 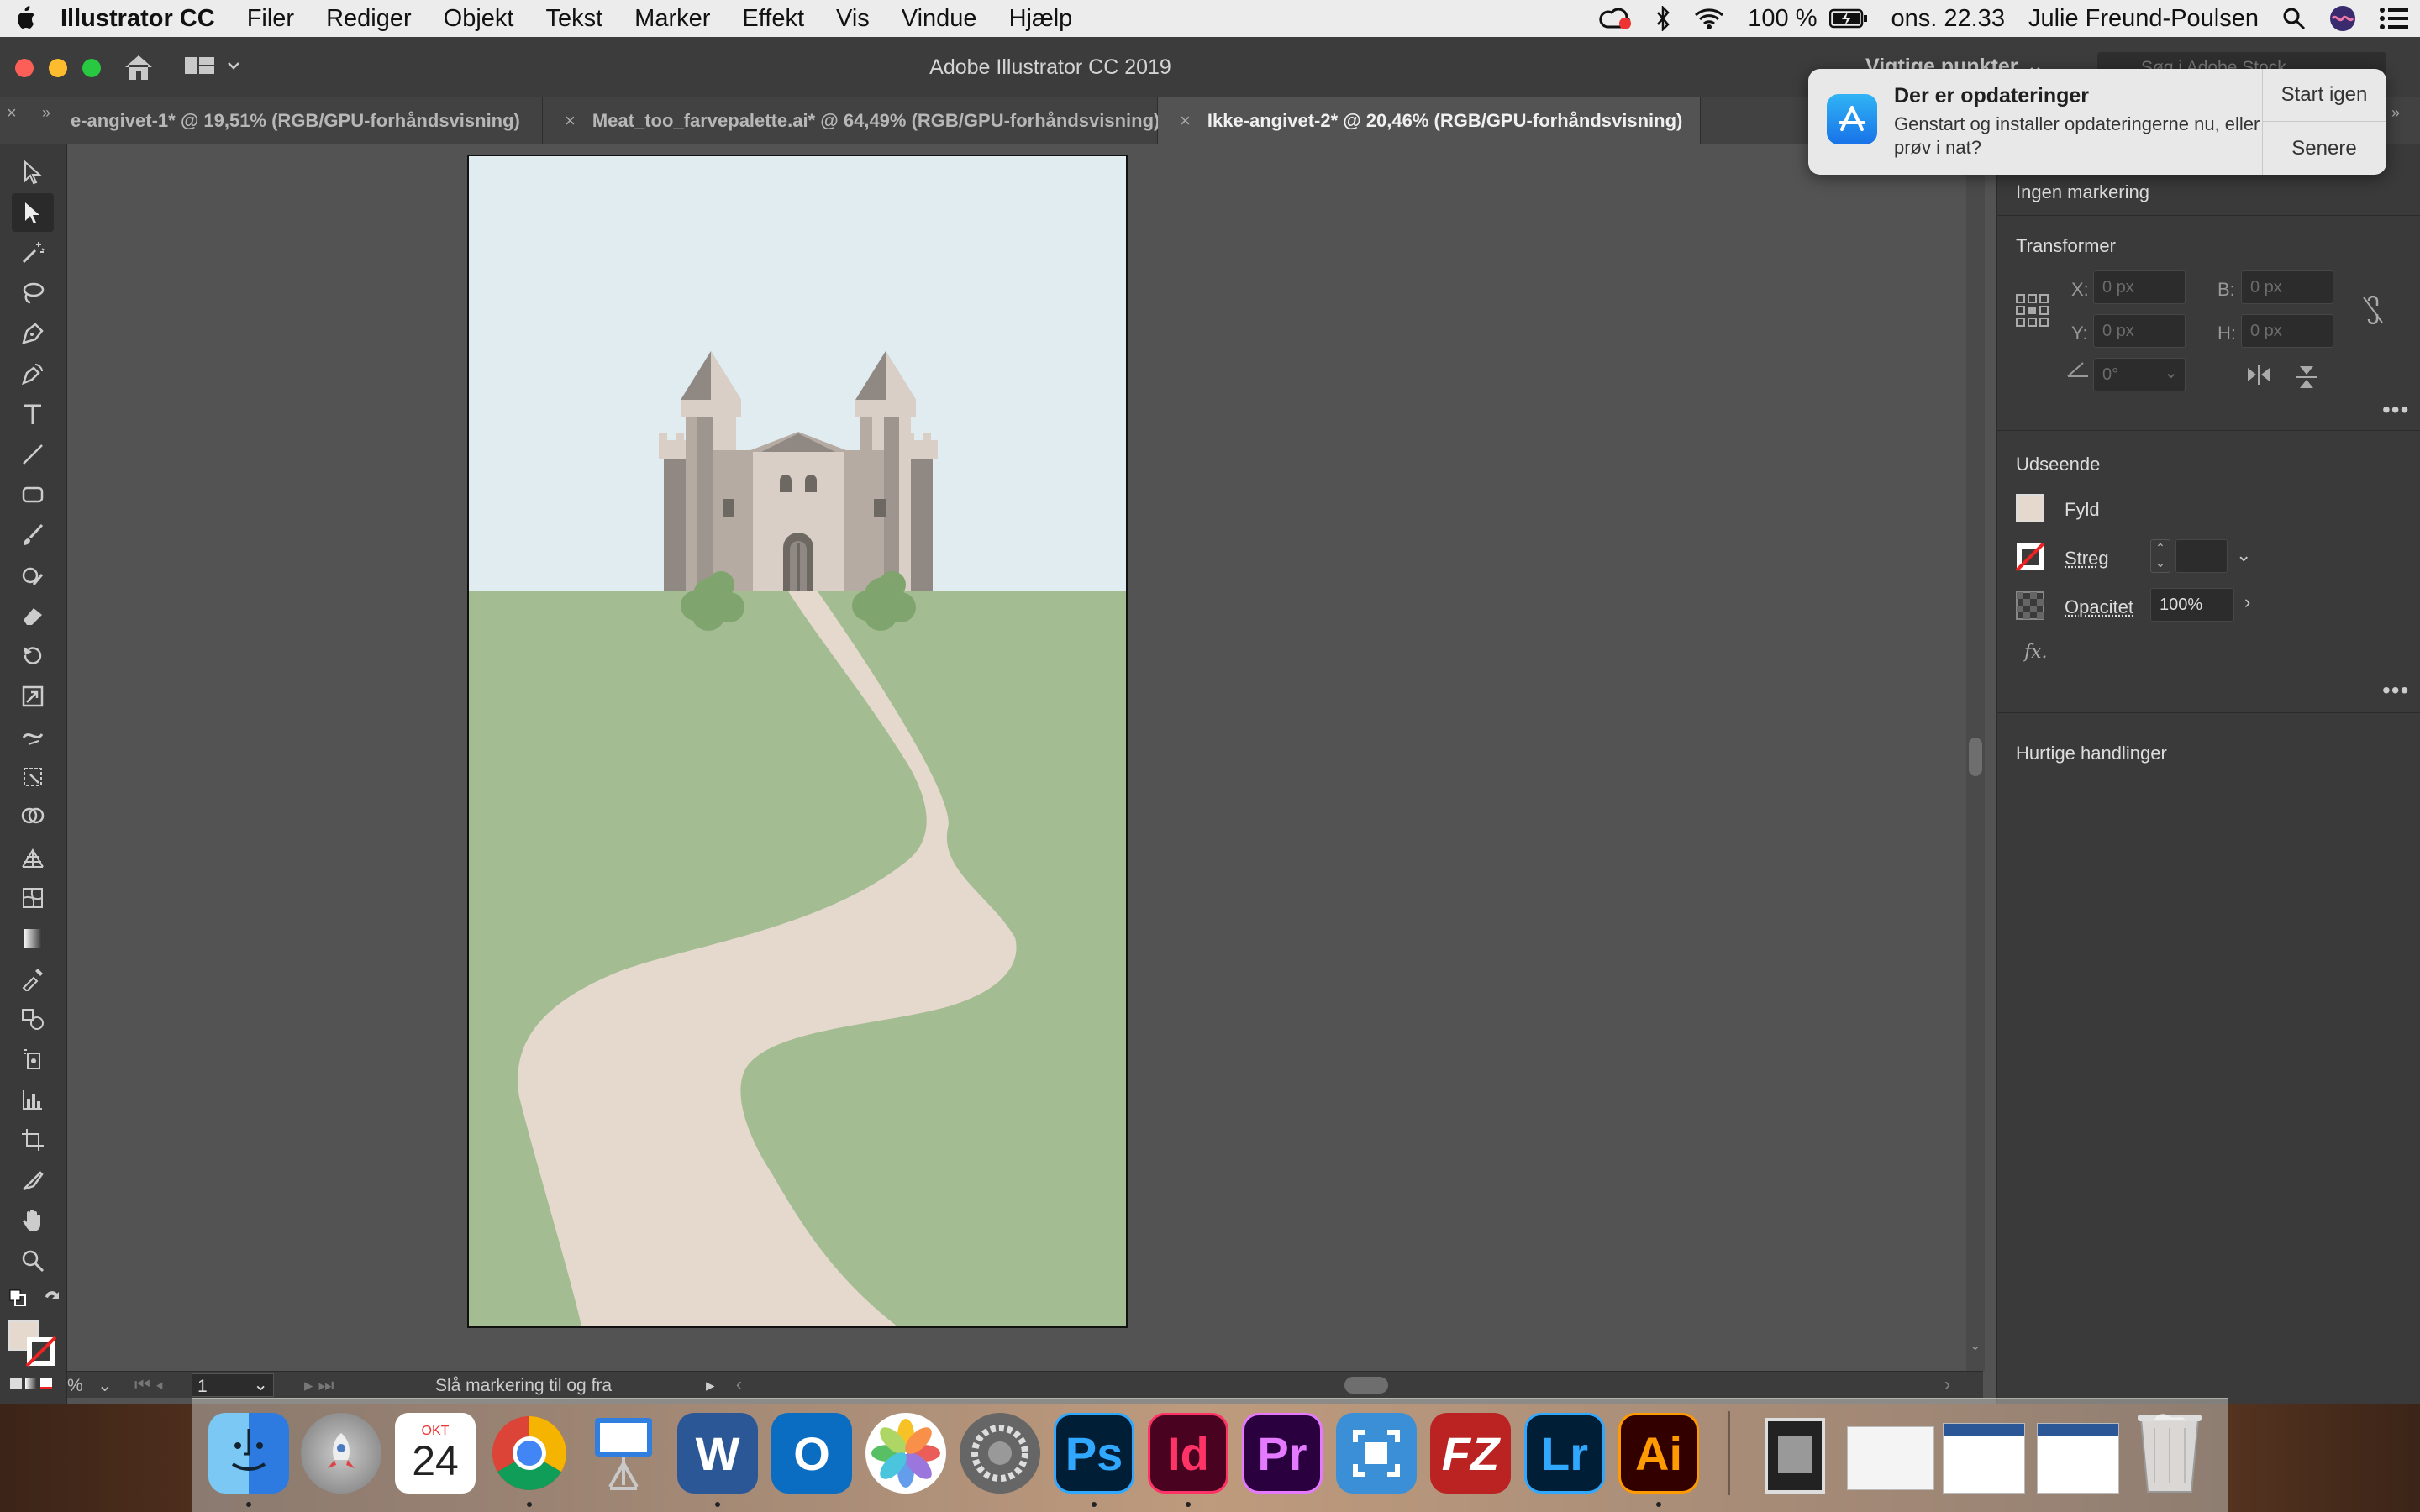 What do you see at coordinates (773, 19) in the screenshot?
I see `menu-effekt: Effekt` at bounding box center [773, 19].